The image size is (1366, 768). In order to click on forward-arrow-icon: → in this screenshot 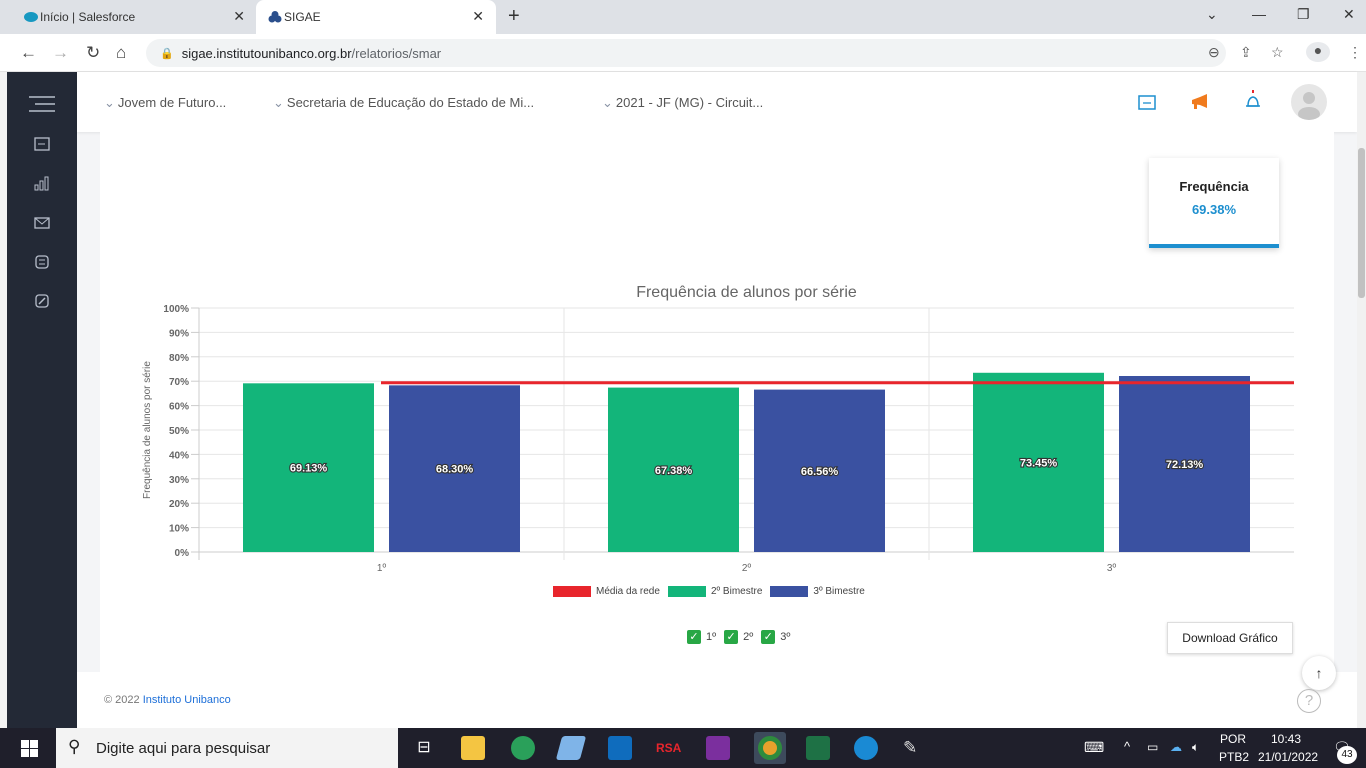, I will do `click(60, 53)`.